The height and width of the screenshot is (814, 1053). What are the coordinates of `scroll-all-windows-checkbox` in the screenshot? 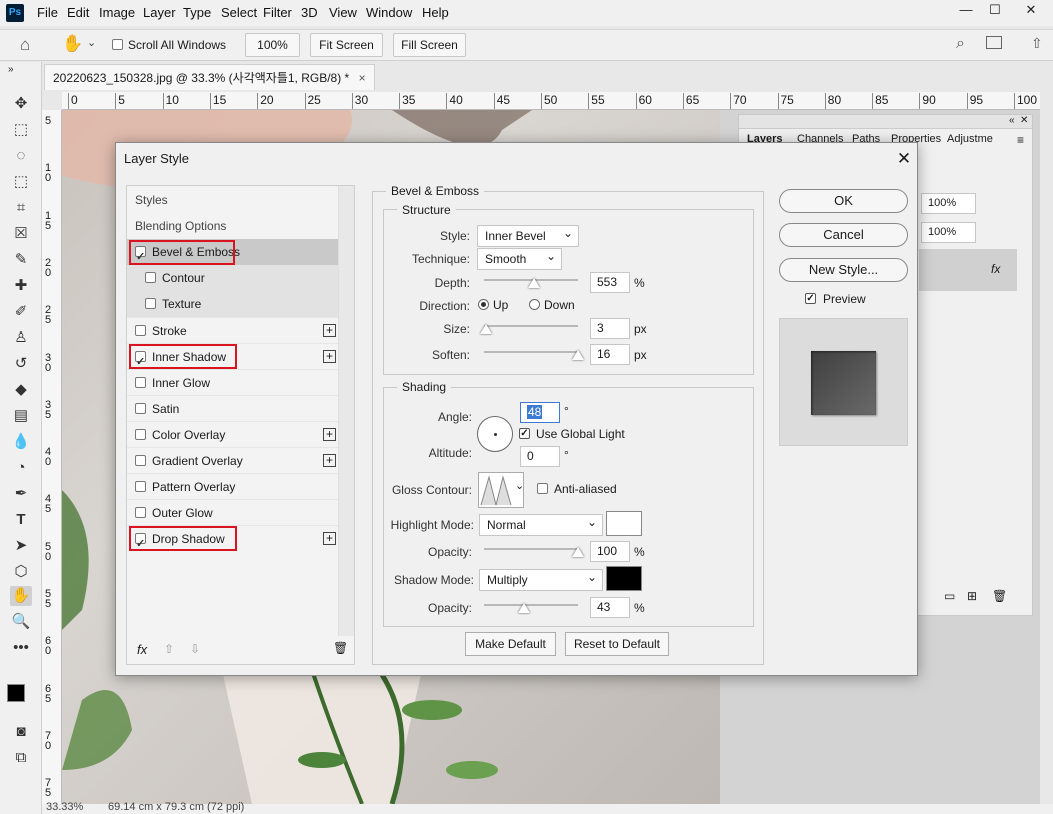 It's located at (117, 44).